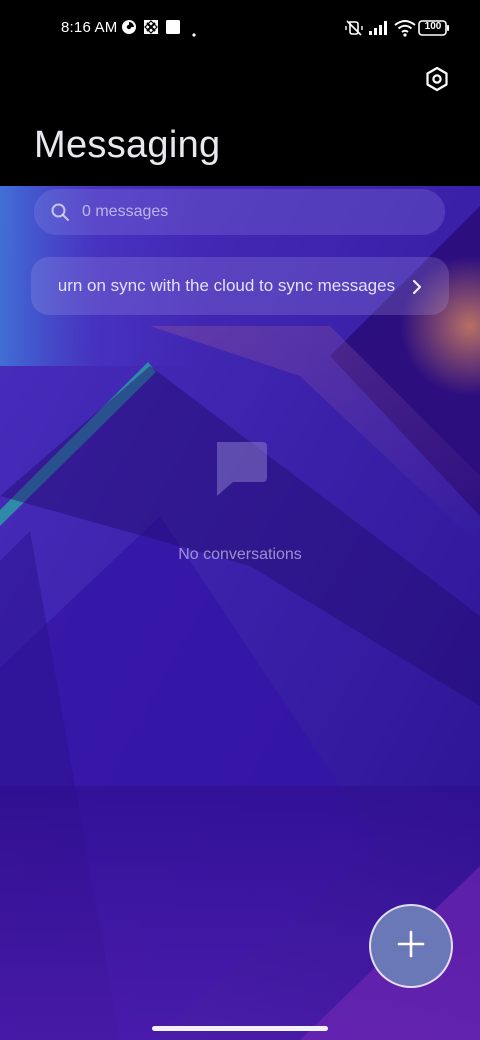  I want to click on chevron-right-icon, so click(417, 289).